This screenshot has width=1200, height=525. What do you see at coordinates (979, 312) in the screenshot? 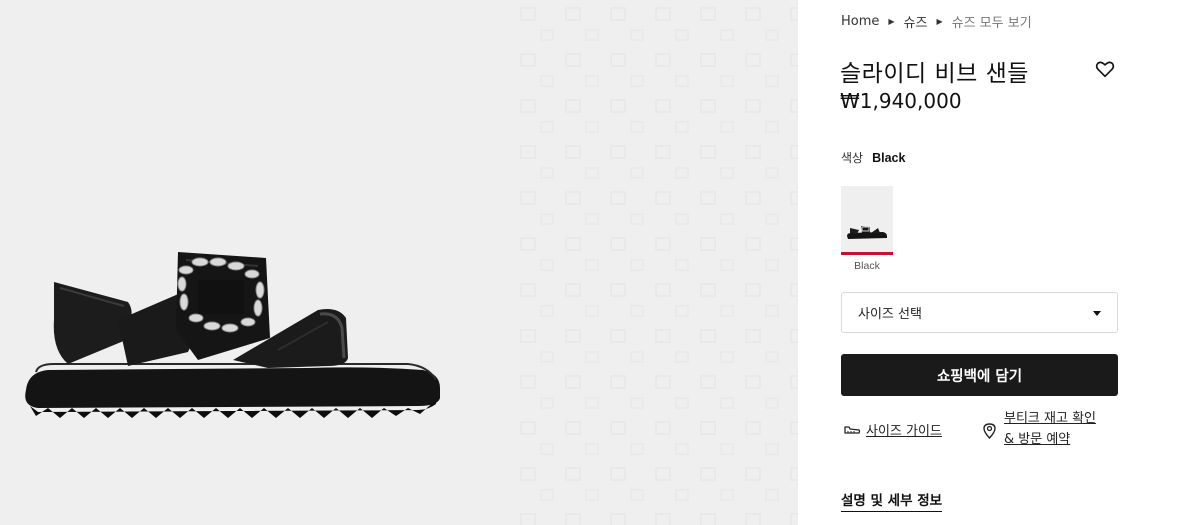
I see `size-select-dropdown: 사이즈 선택` at bounding box center [979, 312].